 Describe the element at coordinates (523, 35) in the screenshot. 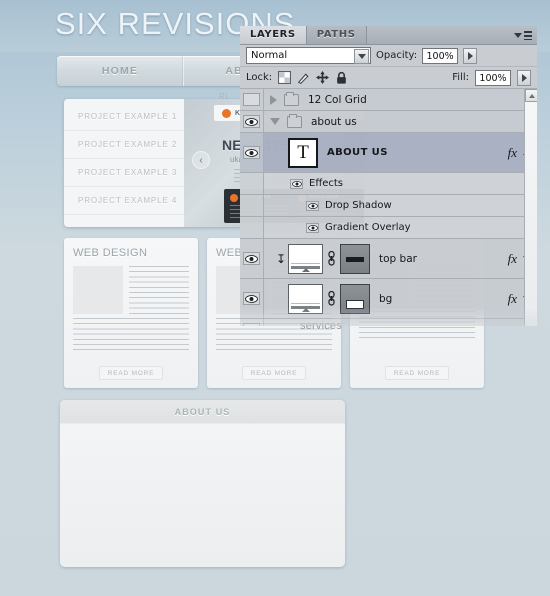

I see `panel-menu-icon` at that location.